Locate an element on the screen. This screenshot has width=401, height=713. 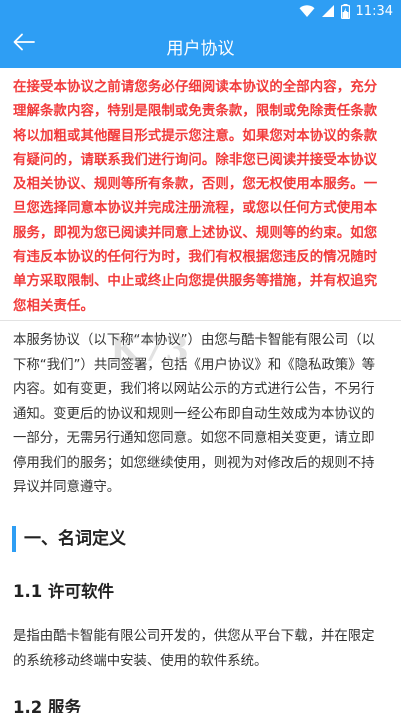
subsection-heading: 1.1 许可软件 is located at coordinates (63, 591).